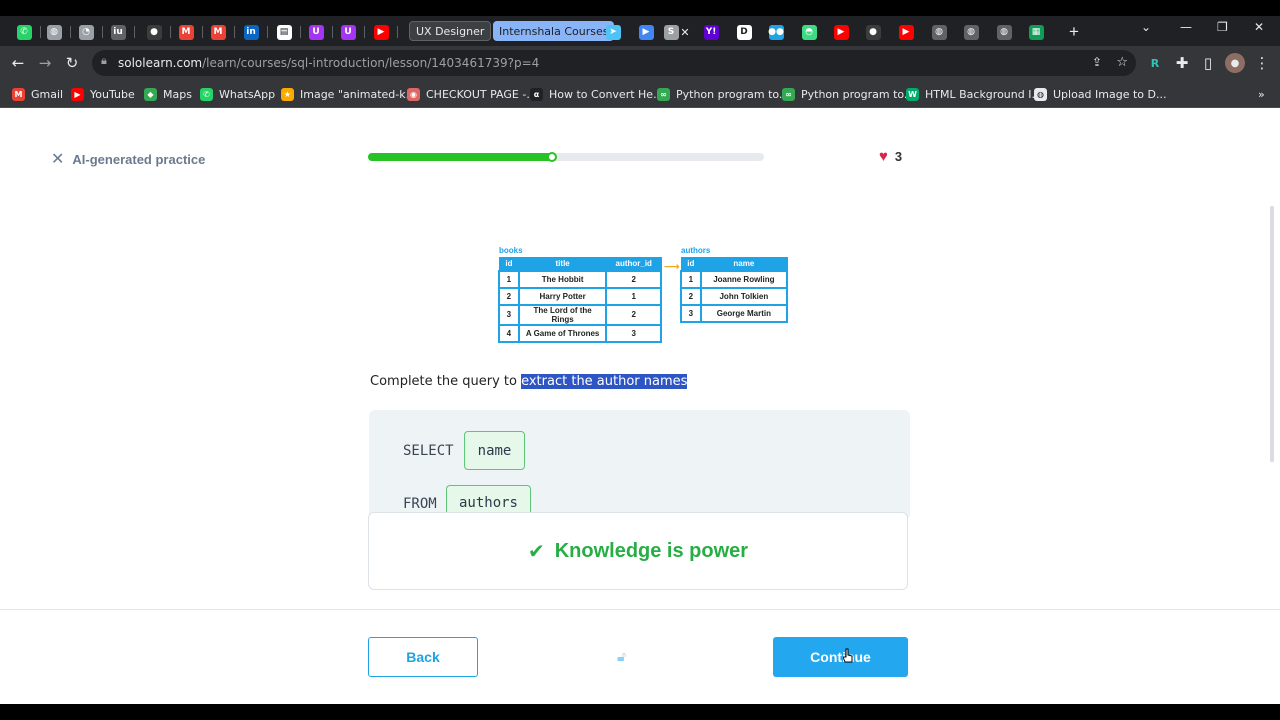  What do you see at coordinates (413, 94) in the screenshot?
I see `lips-icon: ◉` at bounding box center [413, 94].